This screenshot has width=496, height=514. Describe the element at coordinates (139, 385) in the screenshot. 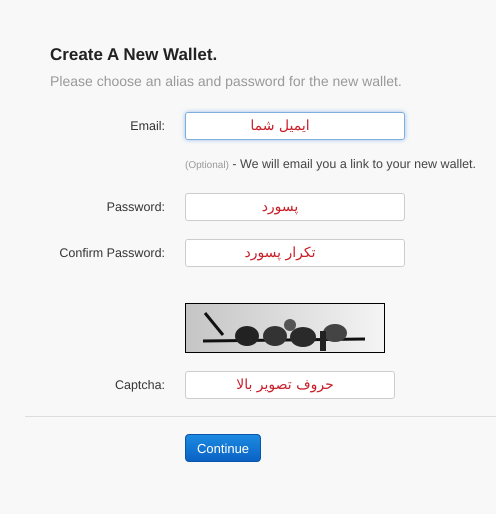

I see `field-label: Captcha:` at that location.